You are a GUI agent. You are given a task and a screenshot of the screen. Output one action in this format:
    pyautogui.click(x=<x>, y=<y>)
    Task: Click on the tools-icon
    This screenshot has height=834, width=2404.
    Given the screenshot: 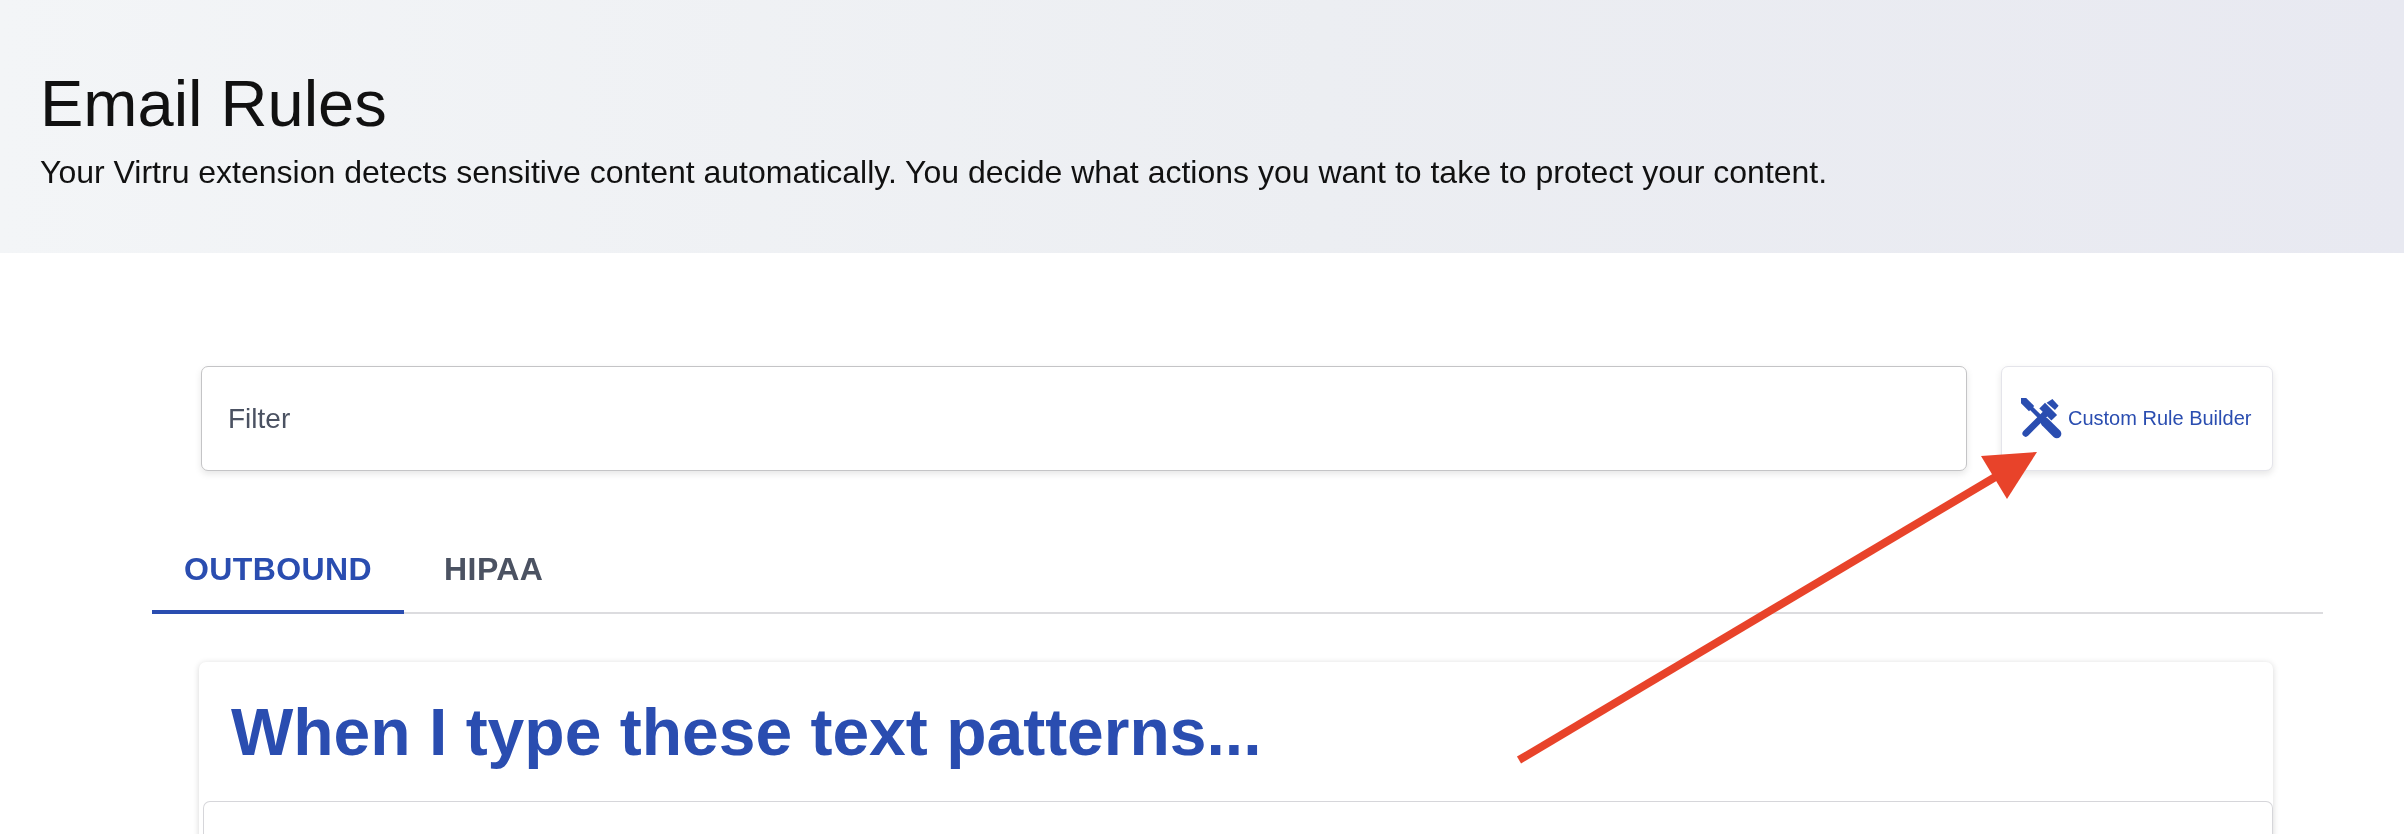 What is the action you would take?
    pyautogui.click(x=2042, y=418)
    